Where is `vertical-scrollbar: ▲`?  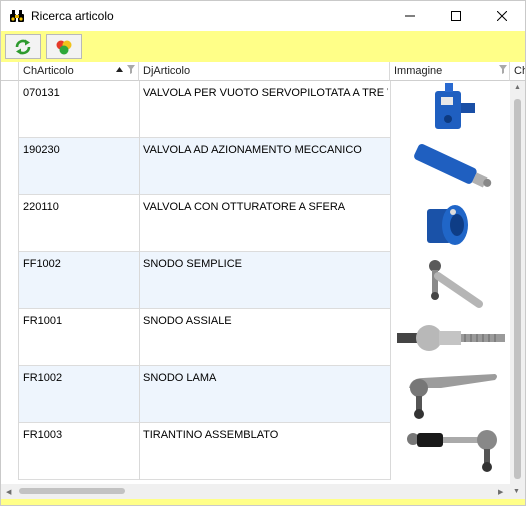
vertical-scrollbar: ▲ is located at coordinates (517, 282).